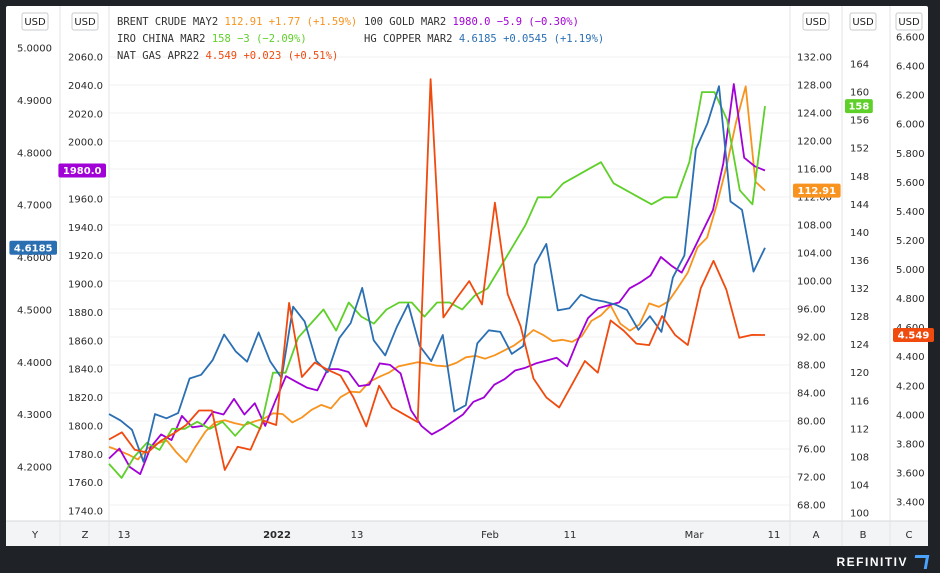 This screenshot has height=573, width=940. Describe the element at coordinates (34, 363) in the screenshot. I see `y-tick-label: 4.4000` at that location.